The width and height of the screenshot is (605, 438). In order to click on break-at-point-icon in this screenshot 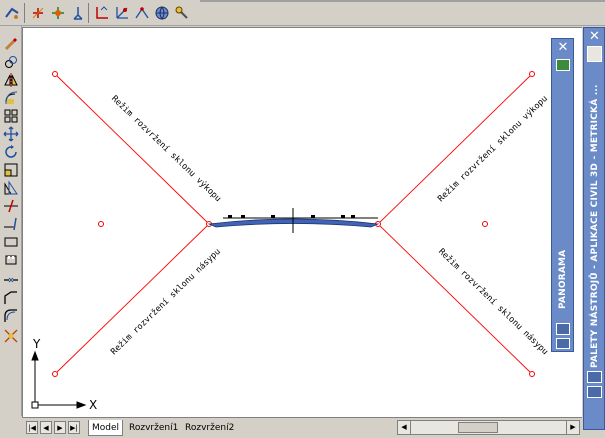, I will do `click(11, 260)`.